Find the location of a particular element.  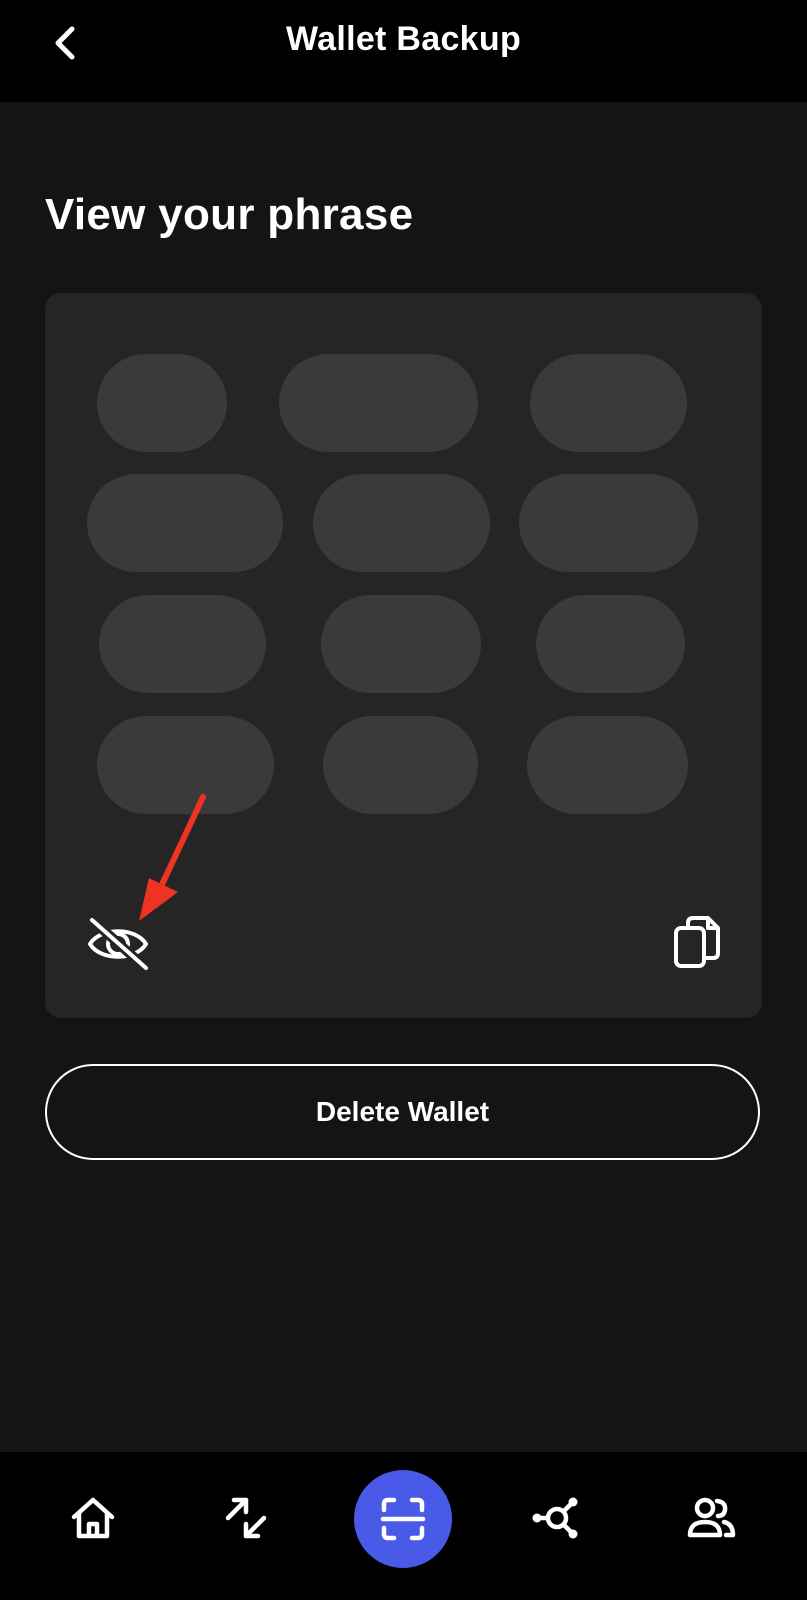

home-icon is located at coordinates (93, 1518).